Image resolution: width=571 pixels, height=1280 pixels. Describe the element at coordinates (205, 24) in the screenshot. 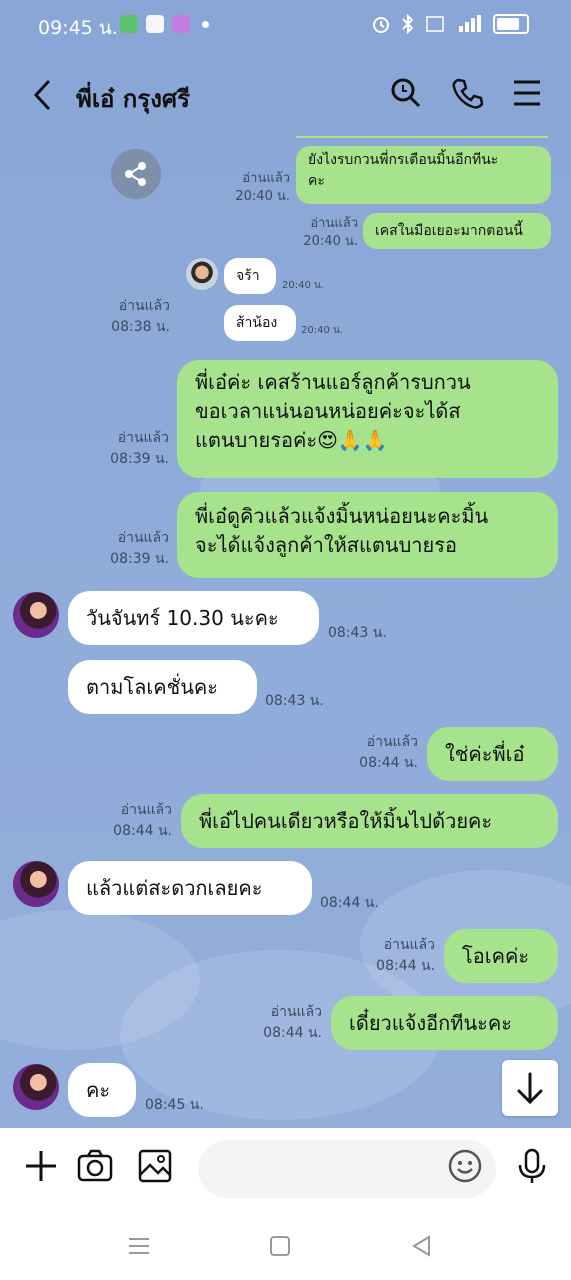

I see `more-notifications-icon` at that location.